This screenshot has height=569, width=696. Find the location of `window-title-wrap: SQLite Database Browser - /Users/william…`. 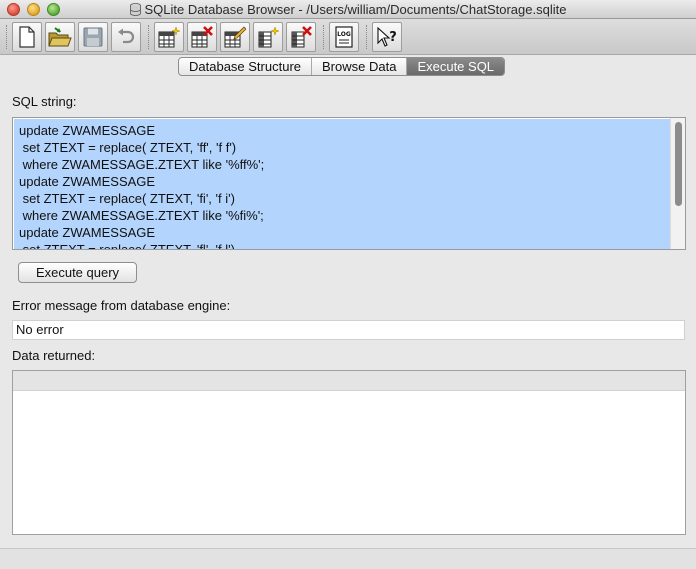

window-title-wrap: SQLite Database Browser - /Users/william… is located at coordinates (348, 9).